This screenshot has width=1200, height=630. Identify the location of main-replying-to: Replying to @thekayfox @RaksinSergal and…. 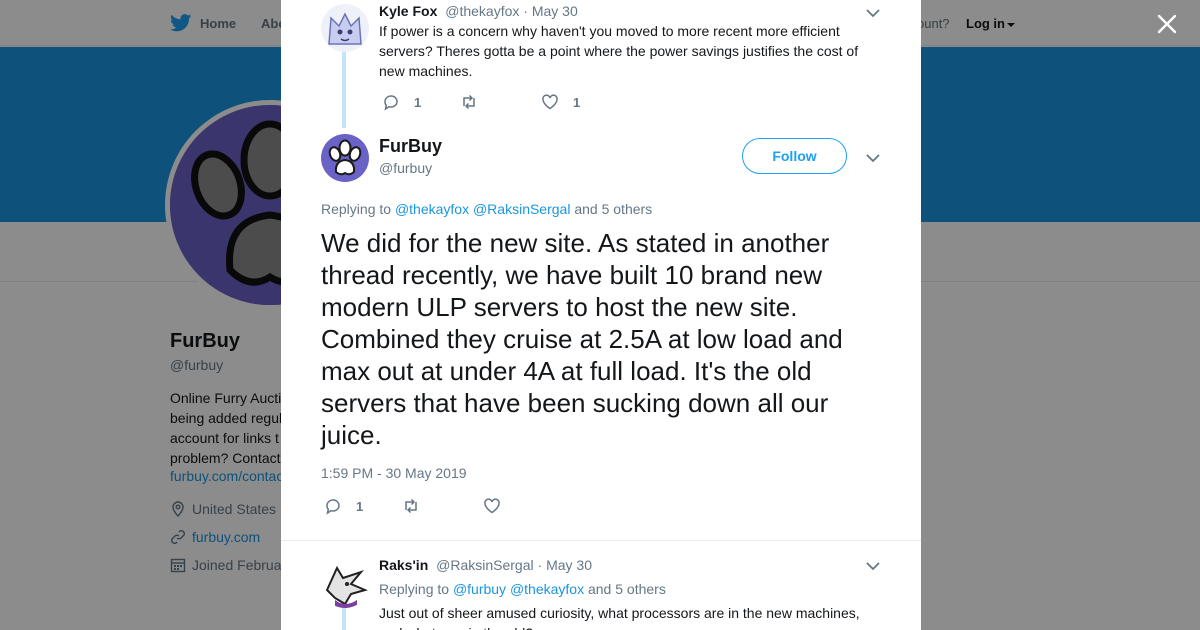
(486, 209).